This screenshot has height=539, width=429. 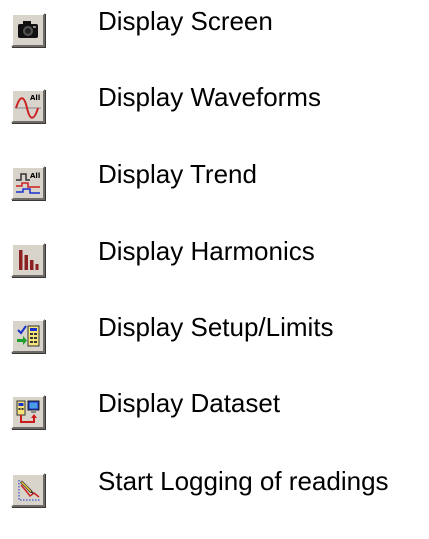 What do you see at coordinates (28, 260) in the screenshot?
I see `harmonics-bars-icon` at bounding box center [28, 260].